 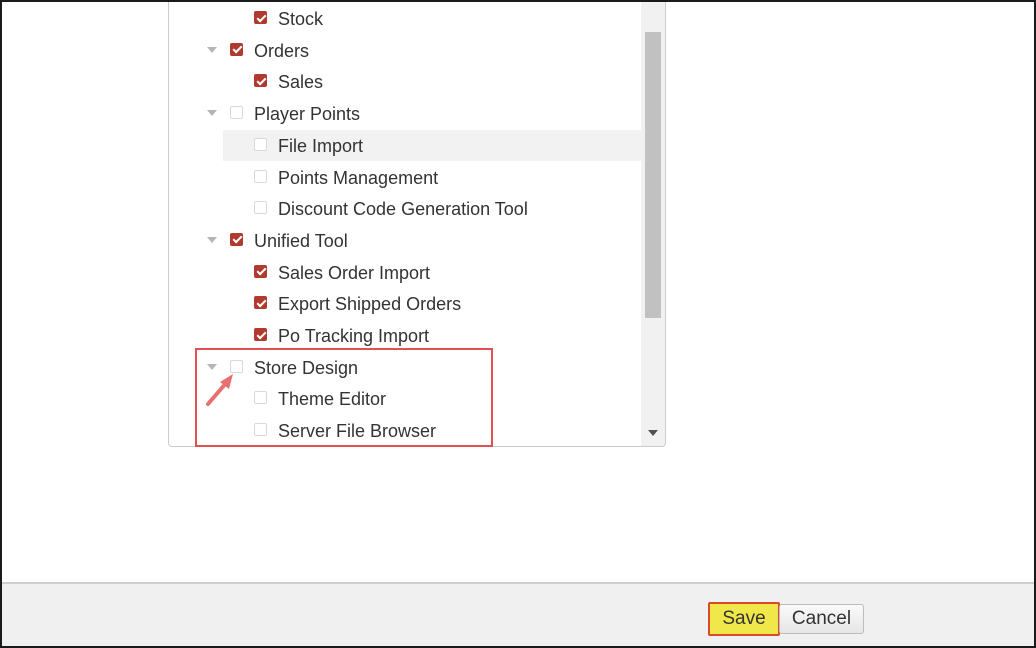 I want to click on scroll-down-arrow-icon, so click(x=653, y=433).